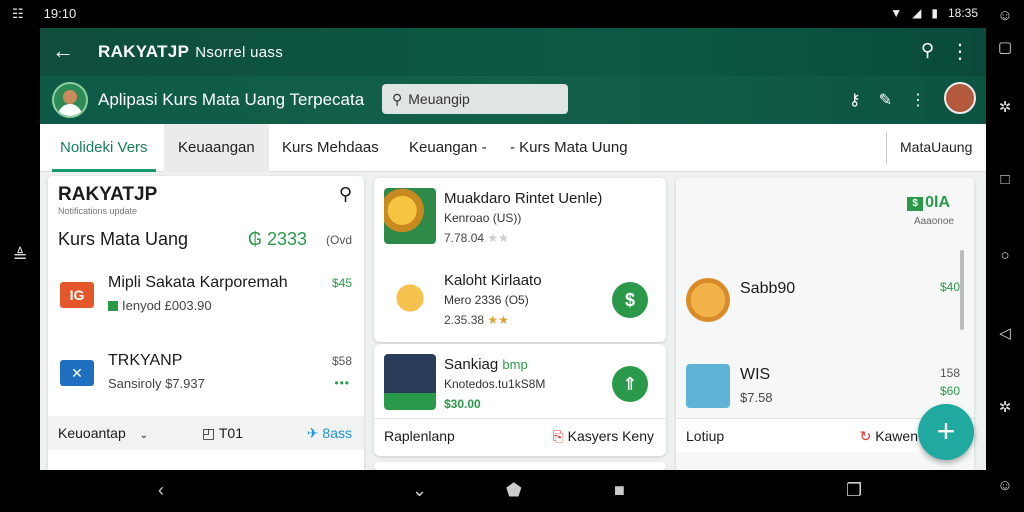  Describe the element at coordinates (918, 100) in the screenshot. I see `more-icon: ⋮` at that location.